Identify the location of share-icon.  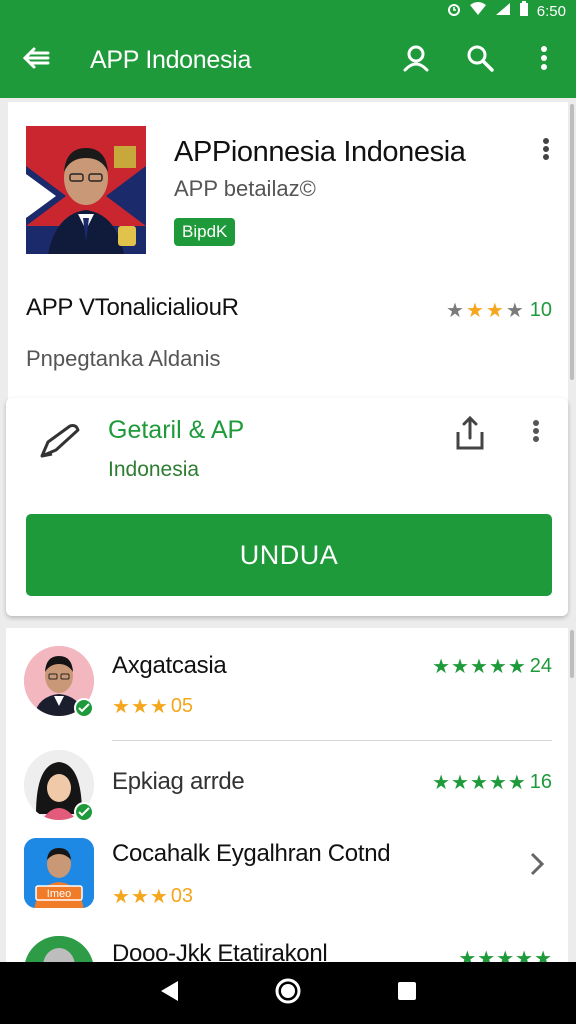
(470, 436).